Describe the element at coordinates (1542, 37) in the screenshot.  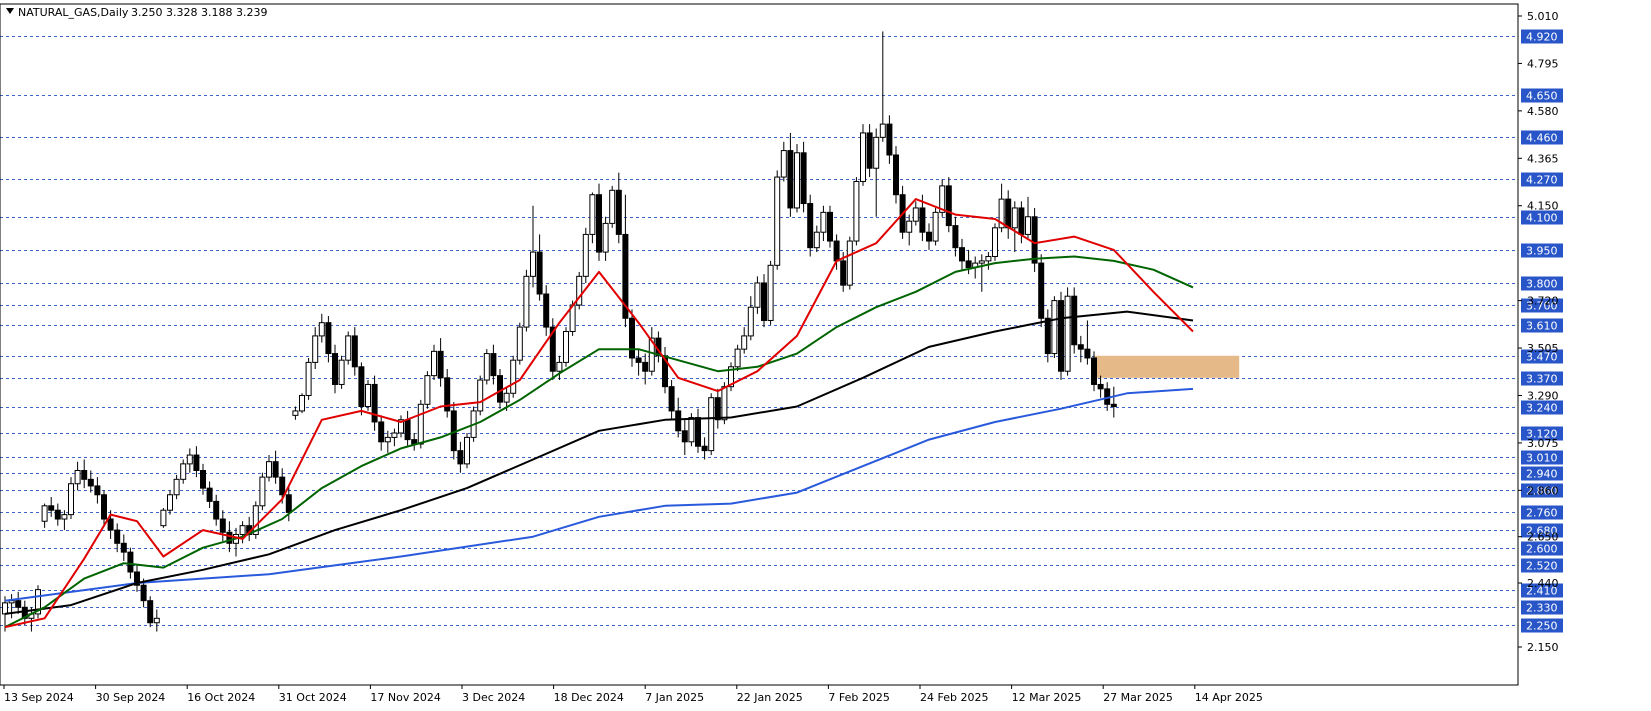
I see `level-label: 4.920` at that location.